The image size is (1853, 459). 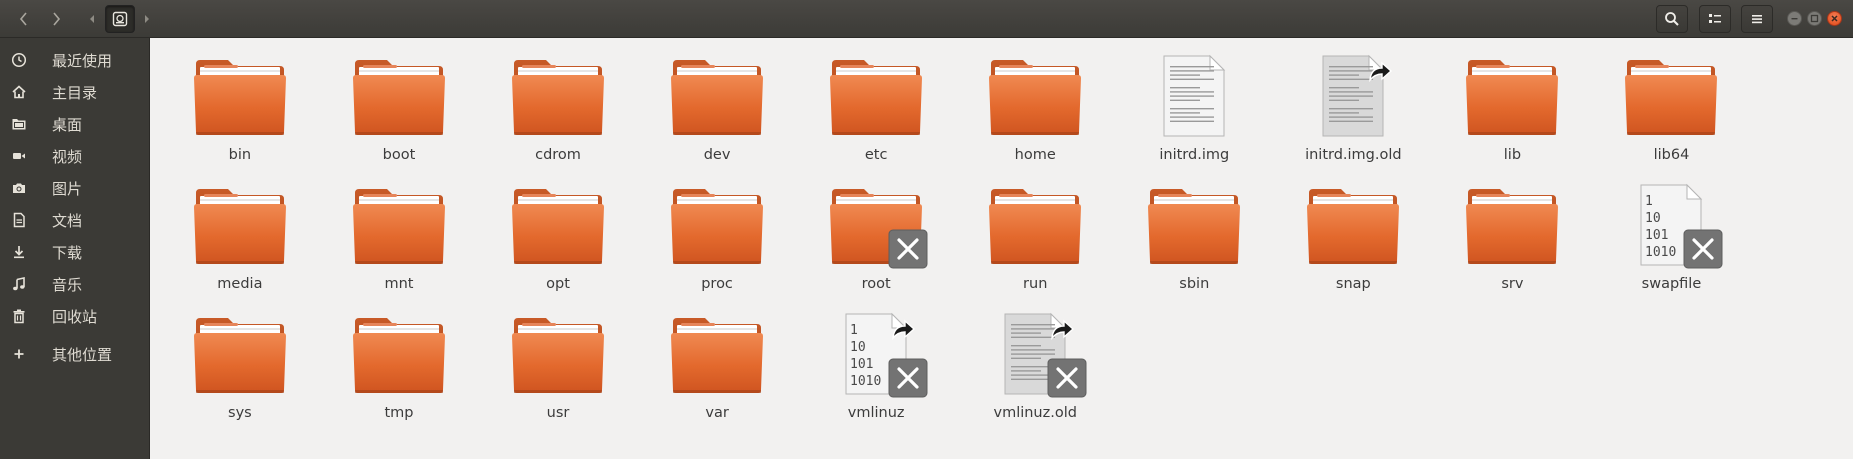 I want to click on sidebar-item-6: 文档, so click(x=75, y=220).